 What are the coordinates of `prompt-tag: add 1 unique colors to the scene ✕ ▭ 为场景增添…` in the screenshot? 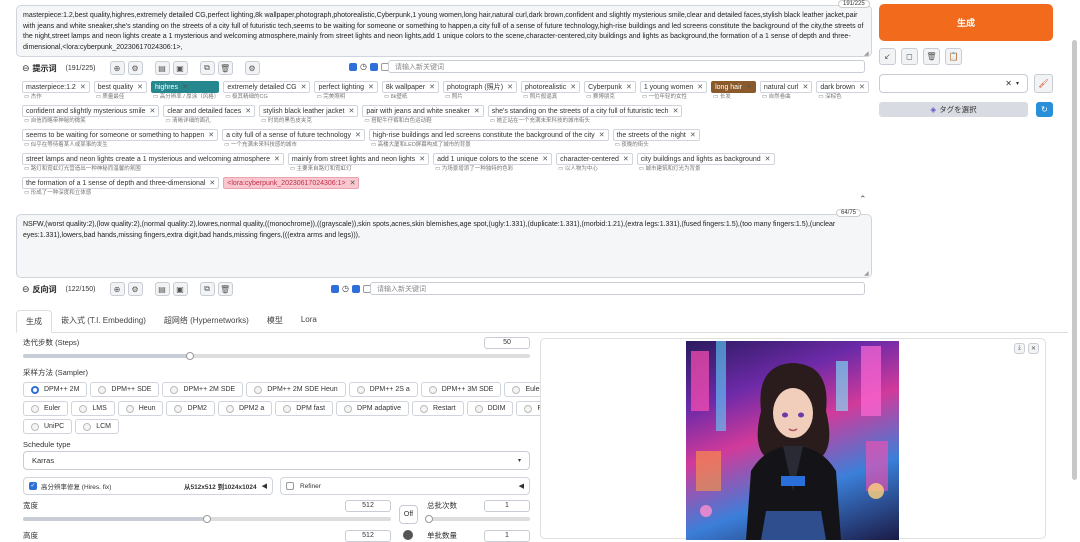 It's located at (493, 163).